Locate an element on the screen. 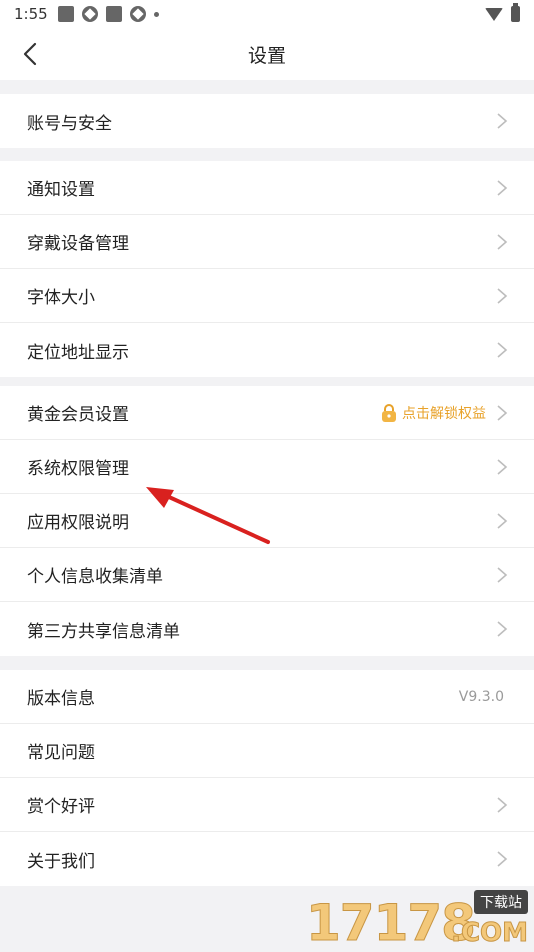 This screenshot has height=952, width=534. settings-item-label: 关于我们 is located at coordinates (261, 859).